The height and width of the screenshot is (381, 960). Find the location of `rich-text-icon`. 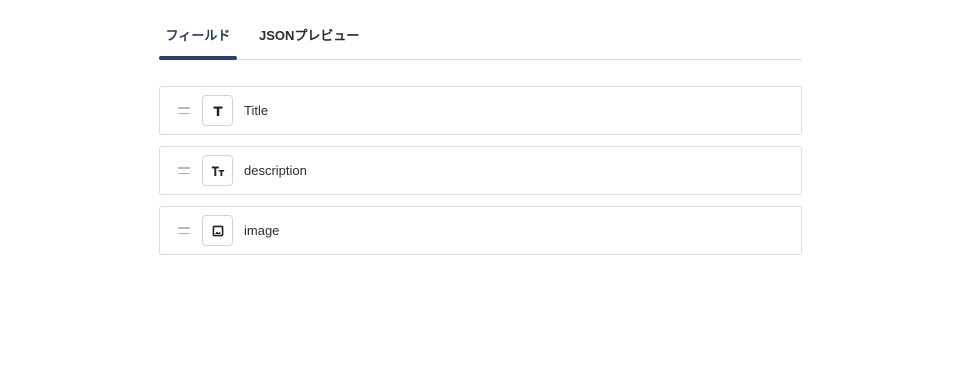

rich-text-icon is located at coordinates (217, 170).